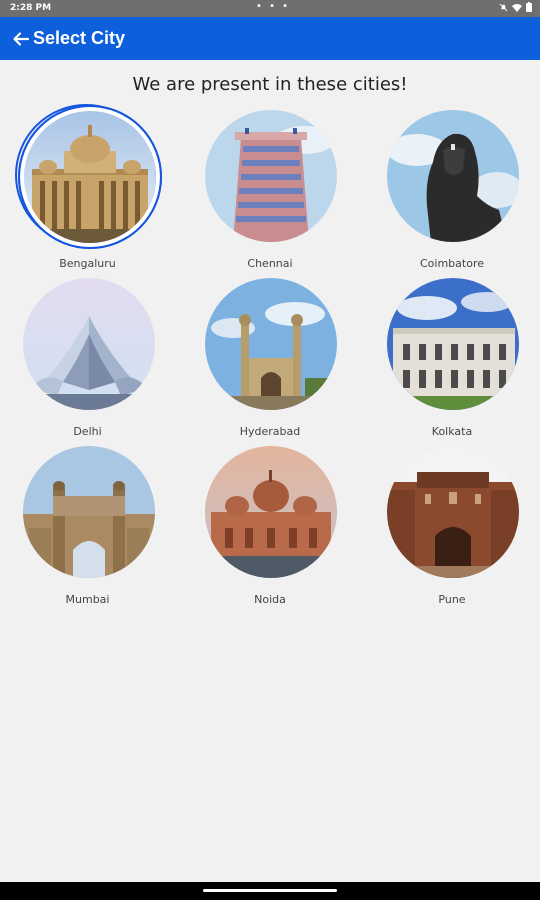 This screenshot has height=900, width=540. I want to click on city-label: Mumbai, so click(87, 599).